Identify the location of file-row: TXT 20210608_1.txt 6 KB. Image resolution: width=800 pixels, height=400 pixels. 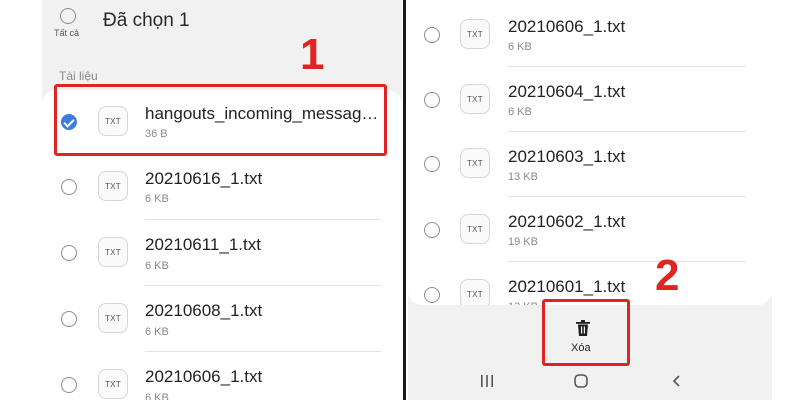
(222, 318).